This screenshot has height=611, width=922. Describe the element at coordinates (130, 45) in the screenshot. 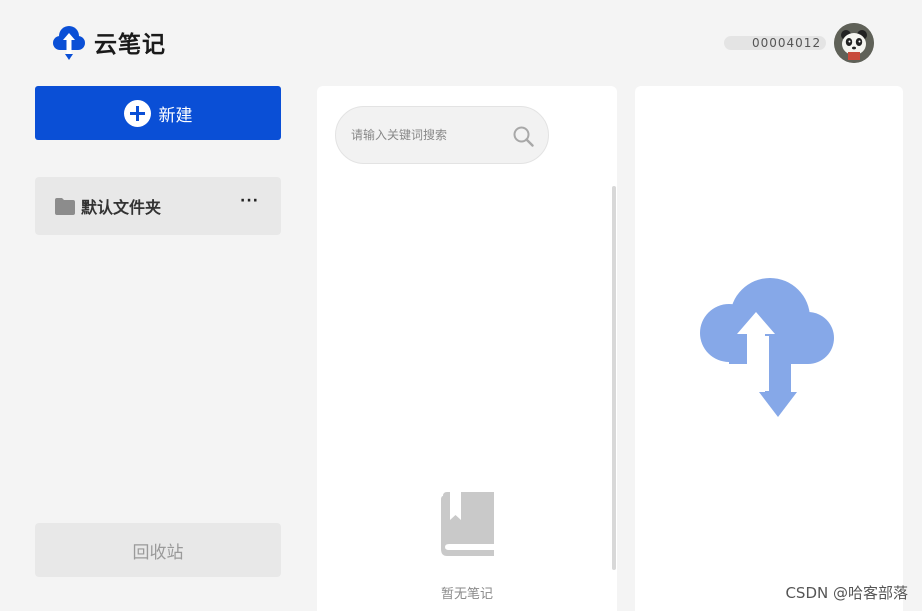

I see `app-title: 云笔记` at that location.